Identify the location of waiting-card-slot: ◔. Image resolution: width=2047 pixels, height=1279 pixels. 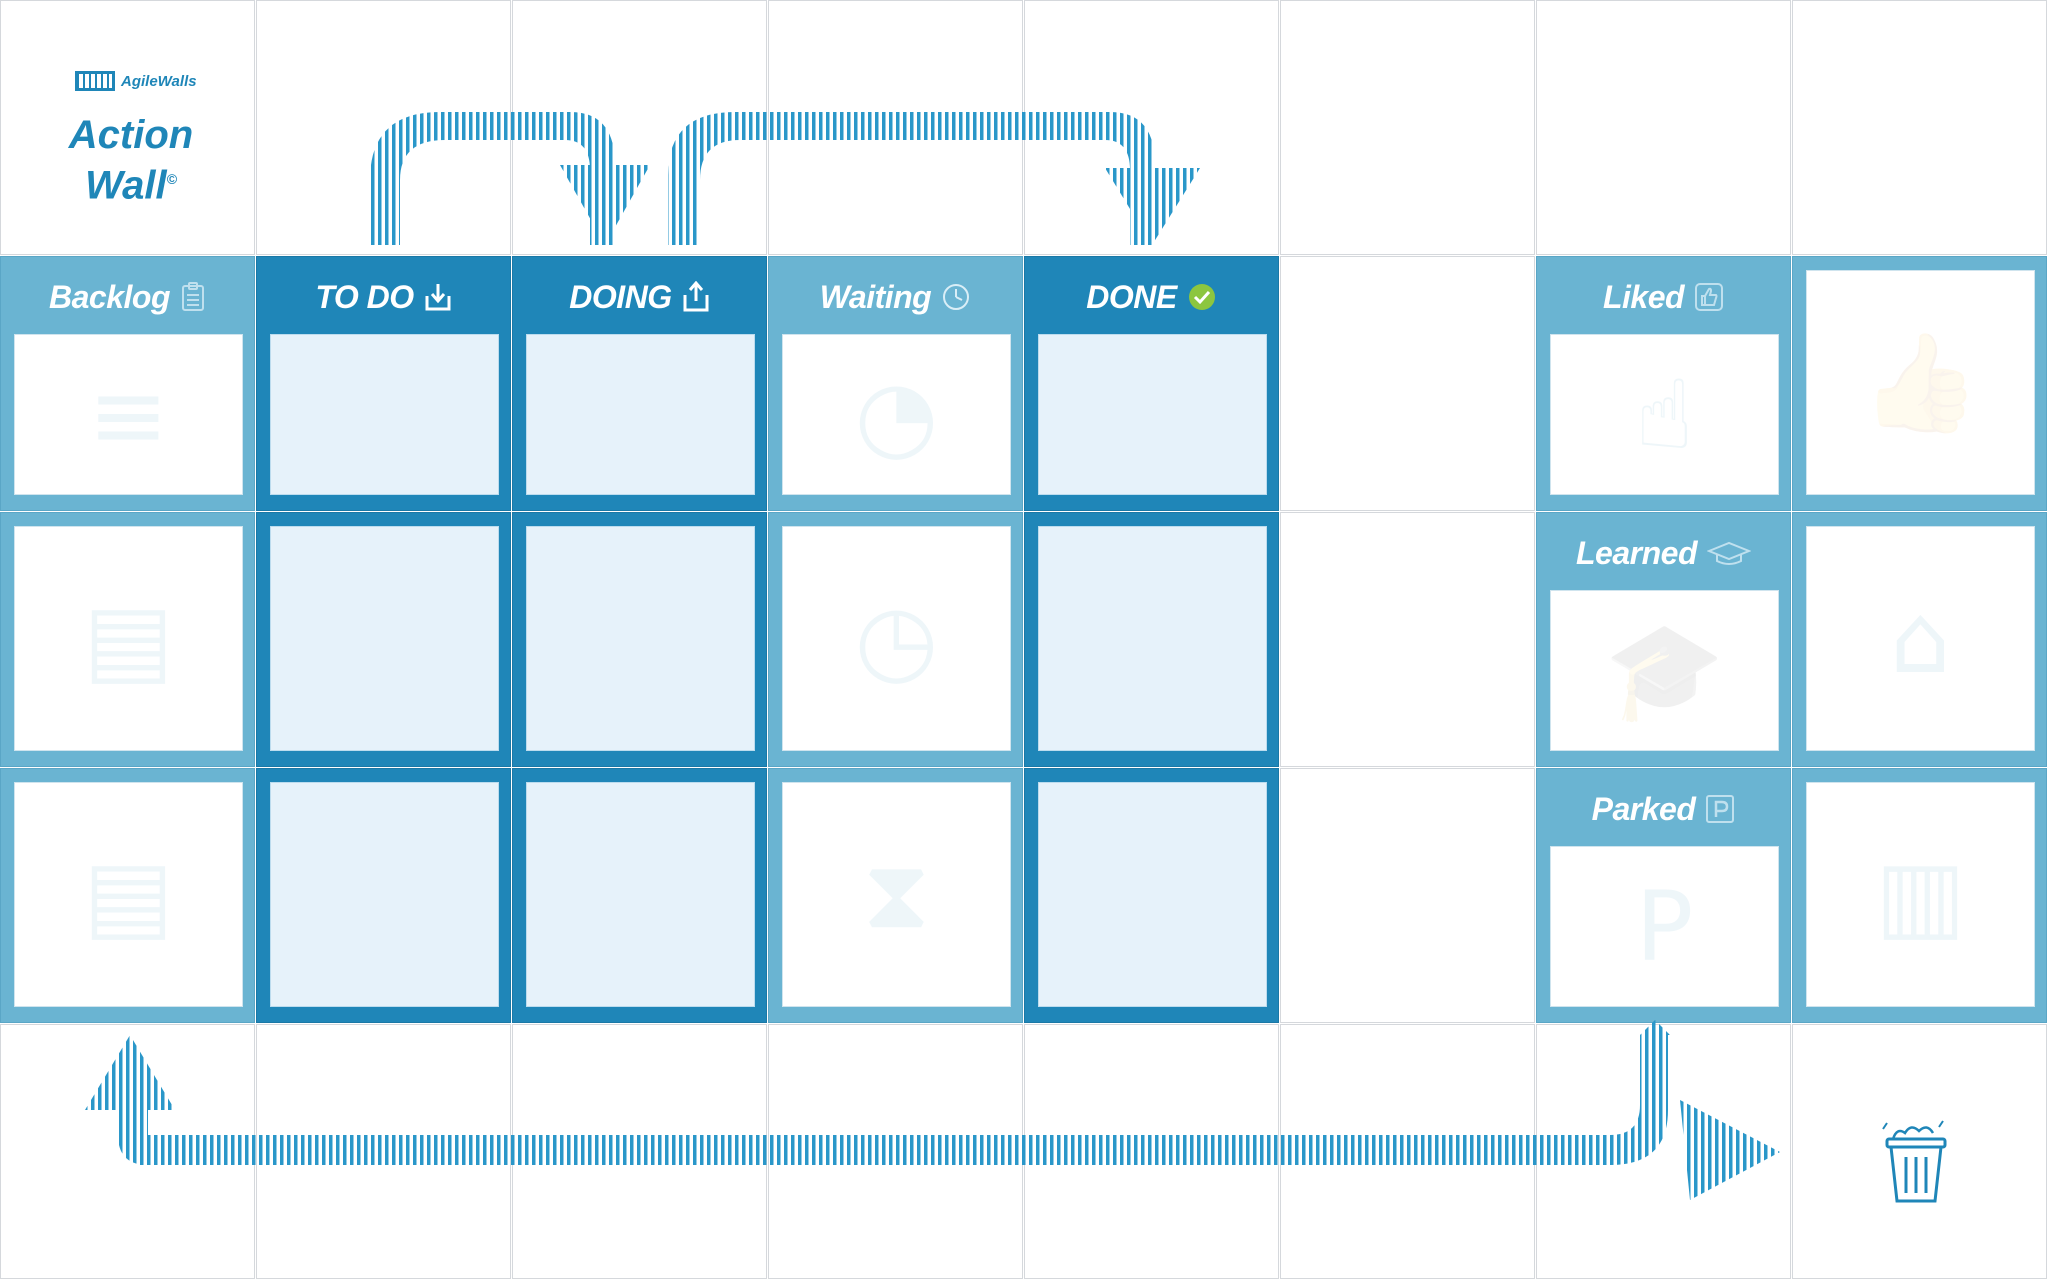
(896, 414).